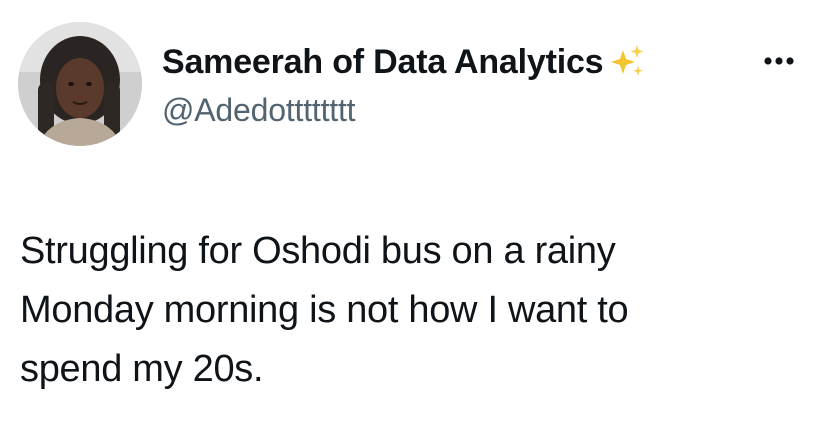 The height and width of the screenshot is (428, 828). What do you see at coordinates (324, 310) in the screenshot?
I see `tweet-text-line: Monday morning is not how I want to` at bounding box center [324, 310].